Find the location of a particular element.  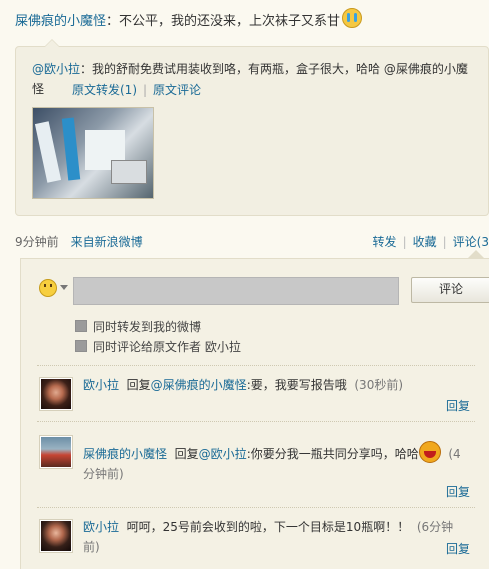

repost-checkbox-row: 同时转发到我的微博 is located at coordinates (138, 327).